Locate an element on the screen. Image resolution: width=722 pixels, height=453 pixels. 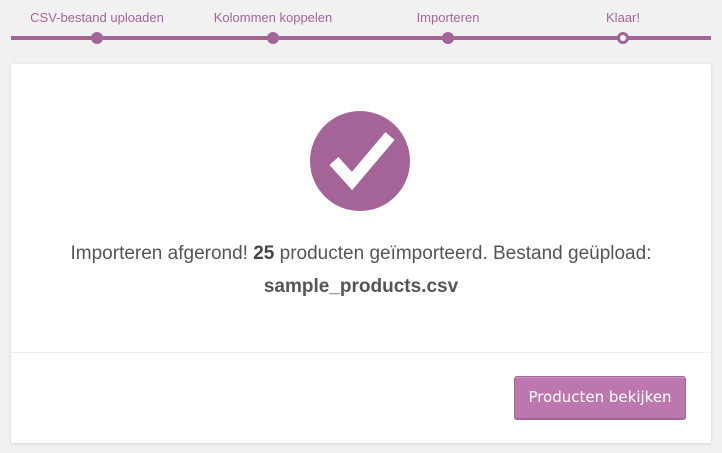
step-label: Kolommen koppelen is located at coordinates (273, 17).